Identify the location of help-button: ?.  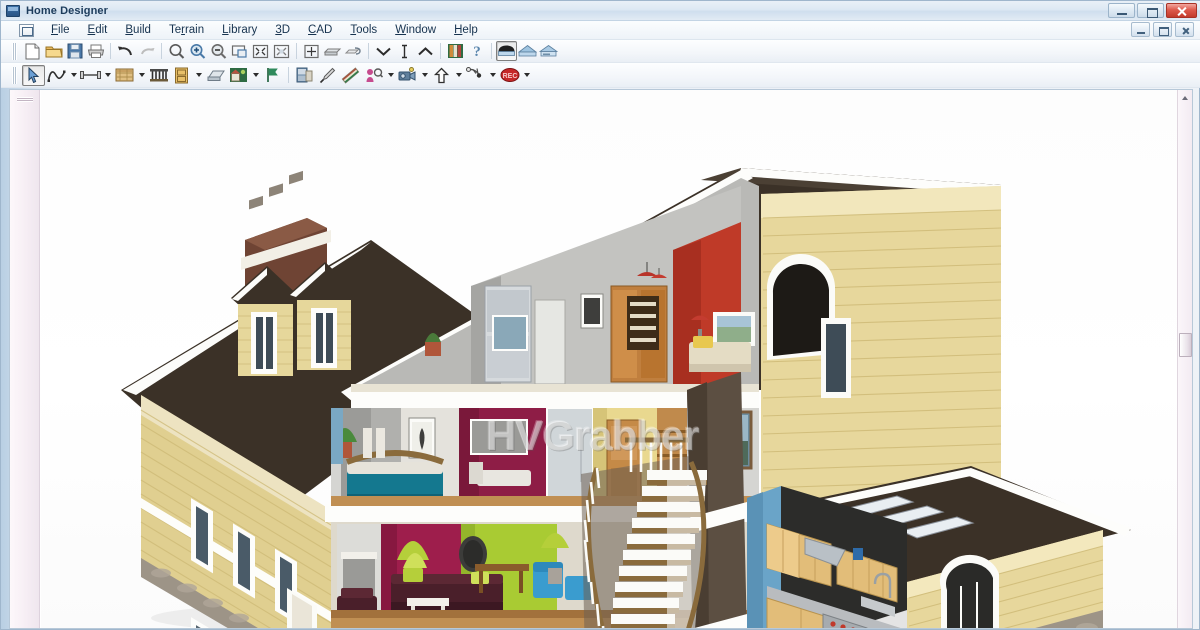
(476, 51).